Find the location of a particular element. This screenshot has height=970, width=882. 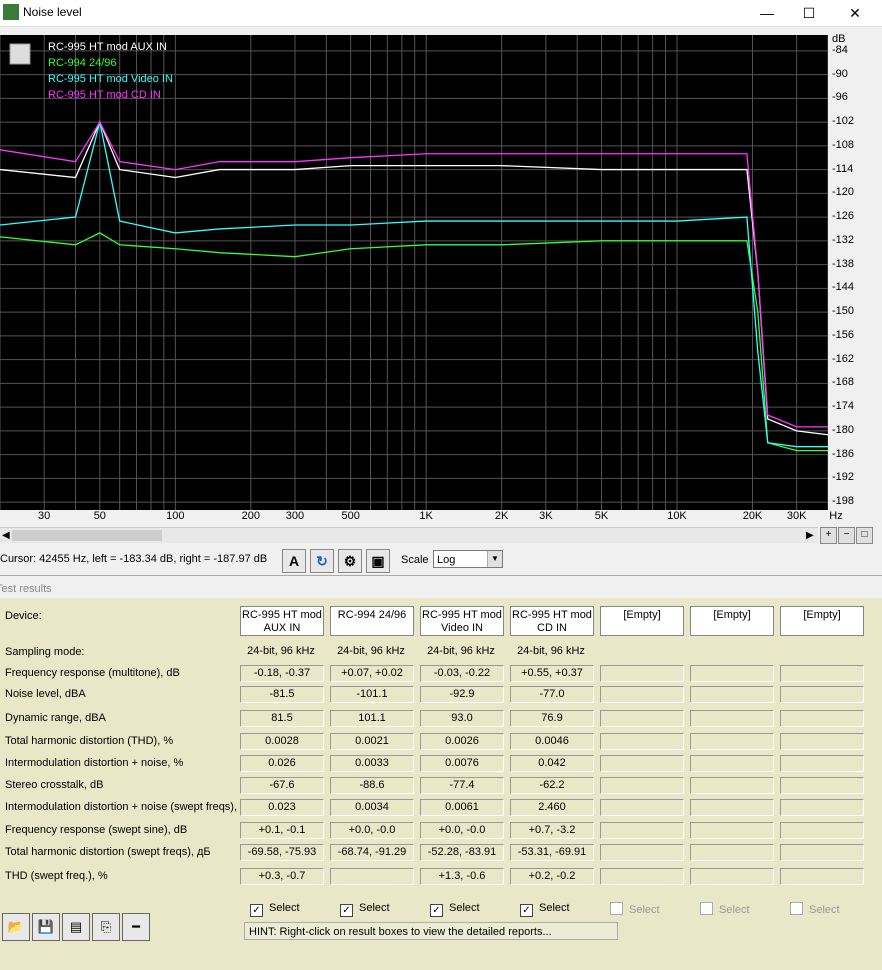

result-cell: 0.0028 is located at coordinates (282, 741).